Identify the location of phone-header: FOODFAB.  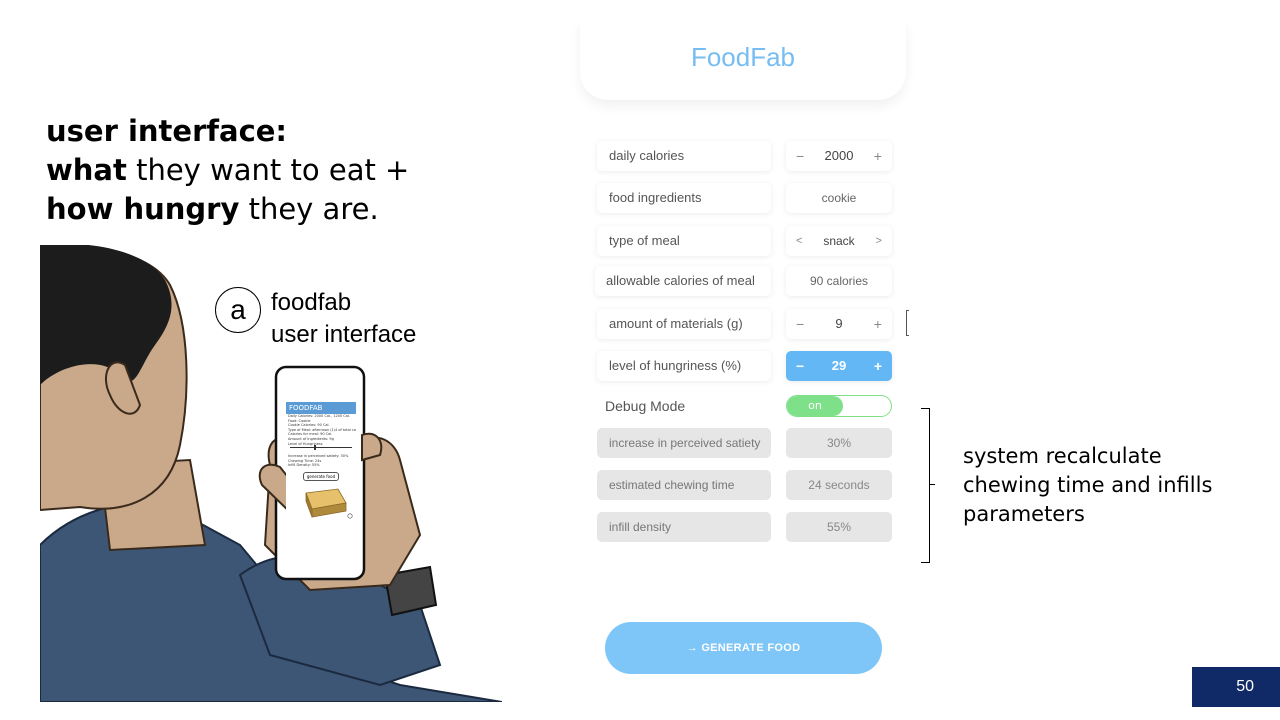
(321, 408).